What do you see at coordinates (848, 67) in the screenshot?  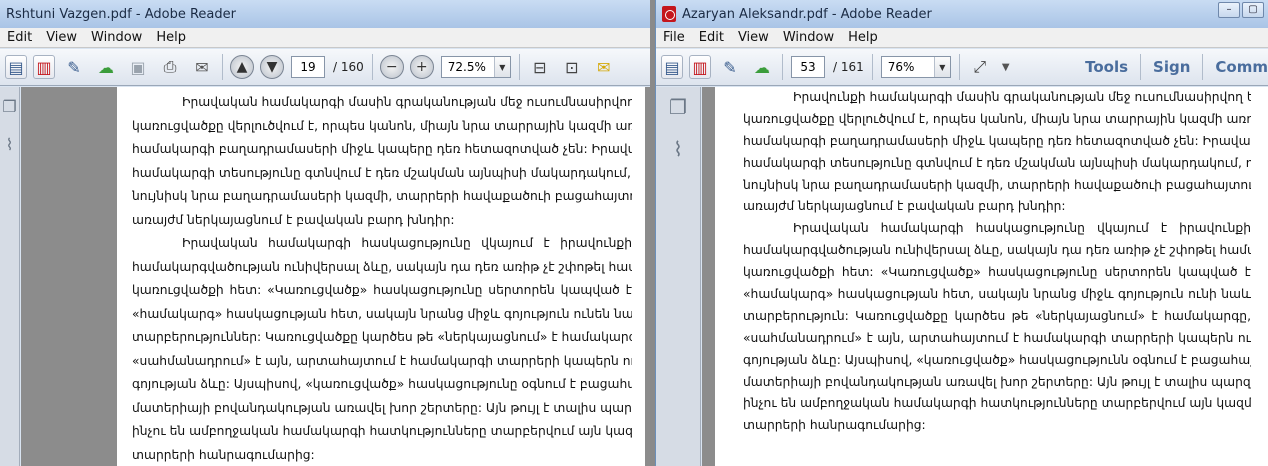 I see `right-page-total: / 161` at bounding box center [848, 67].